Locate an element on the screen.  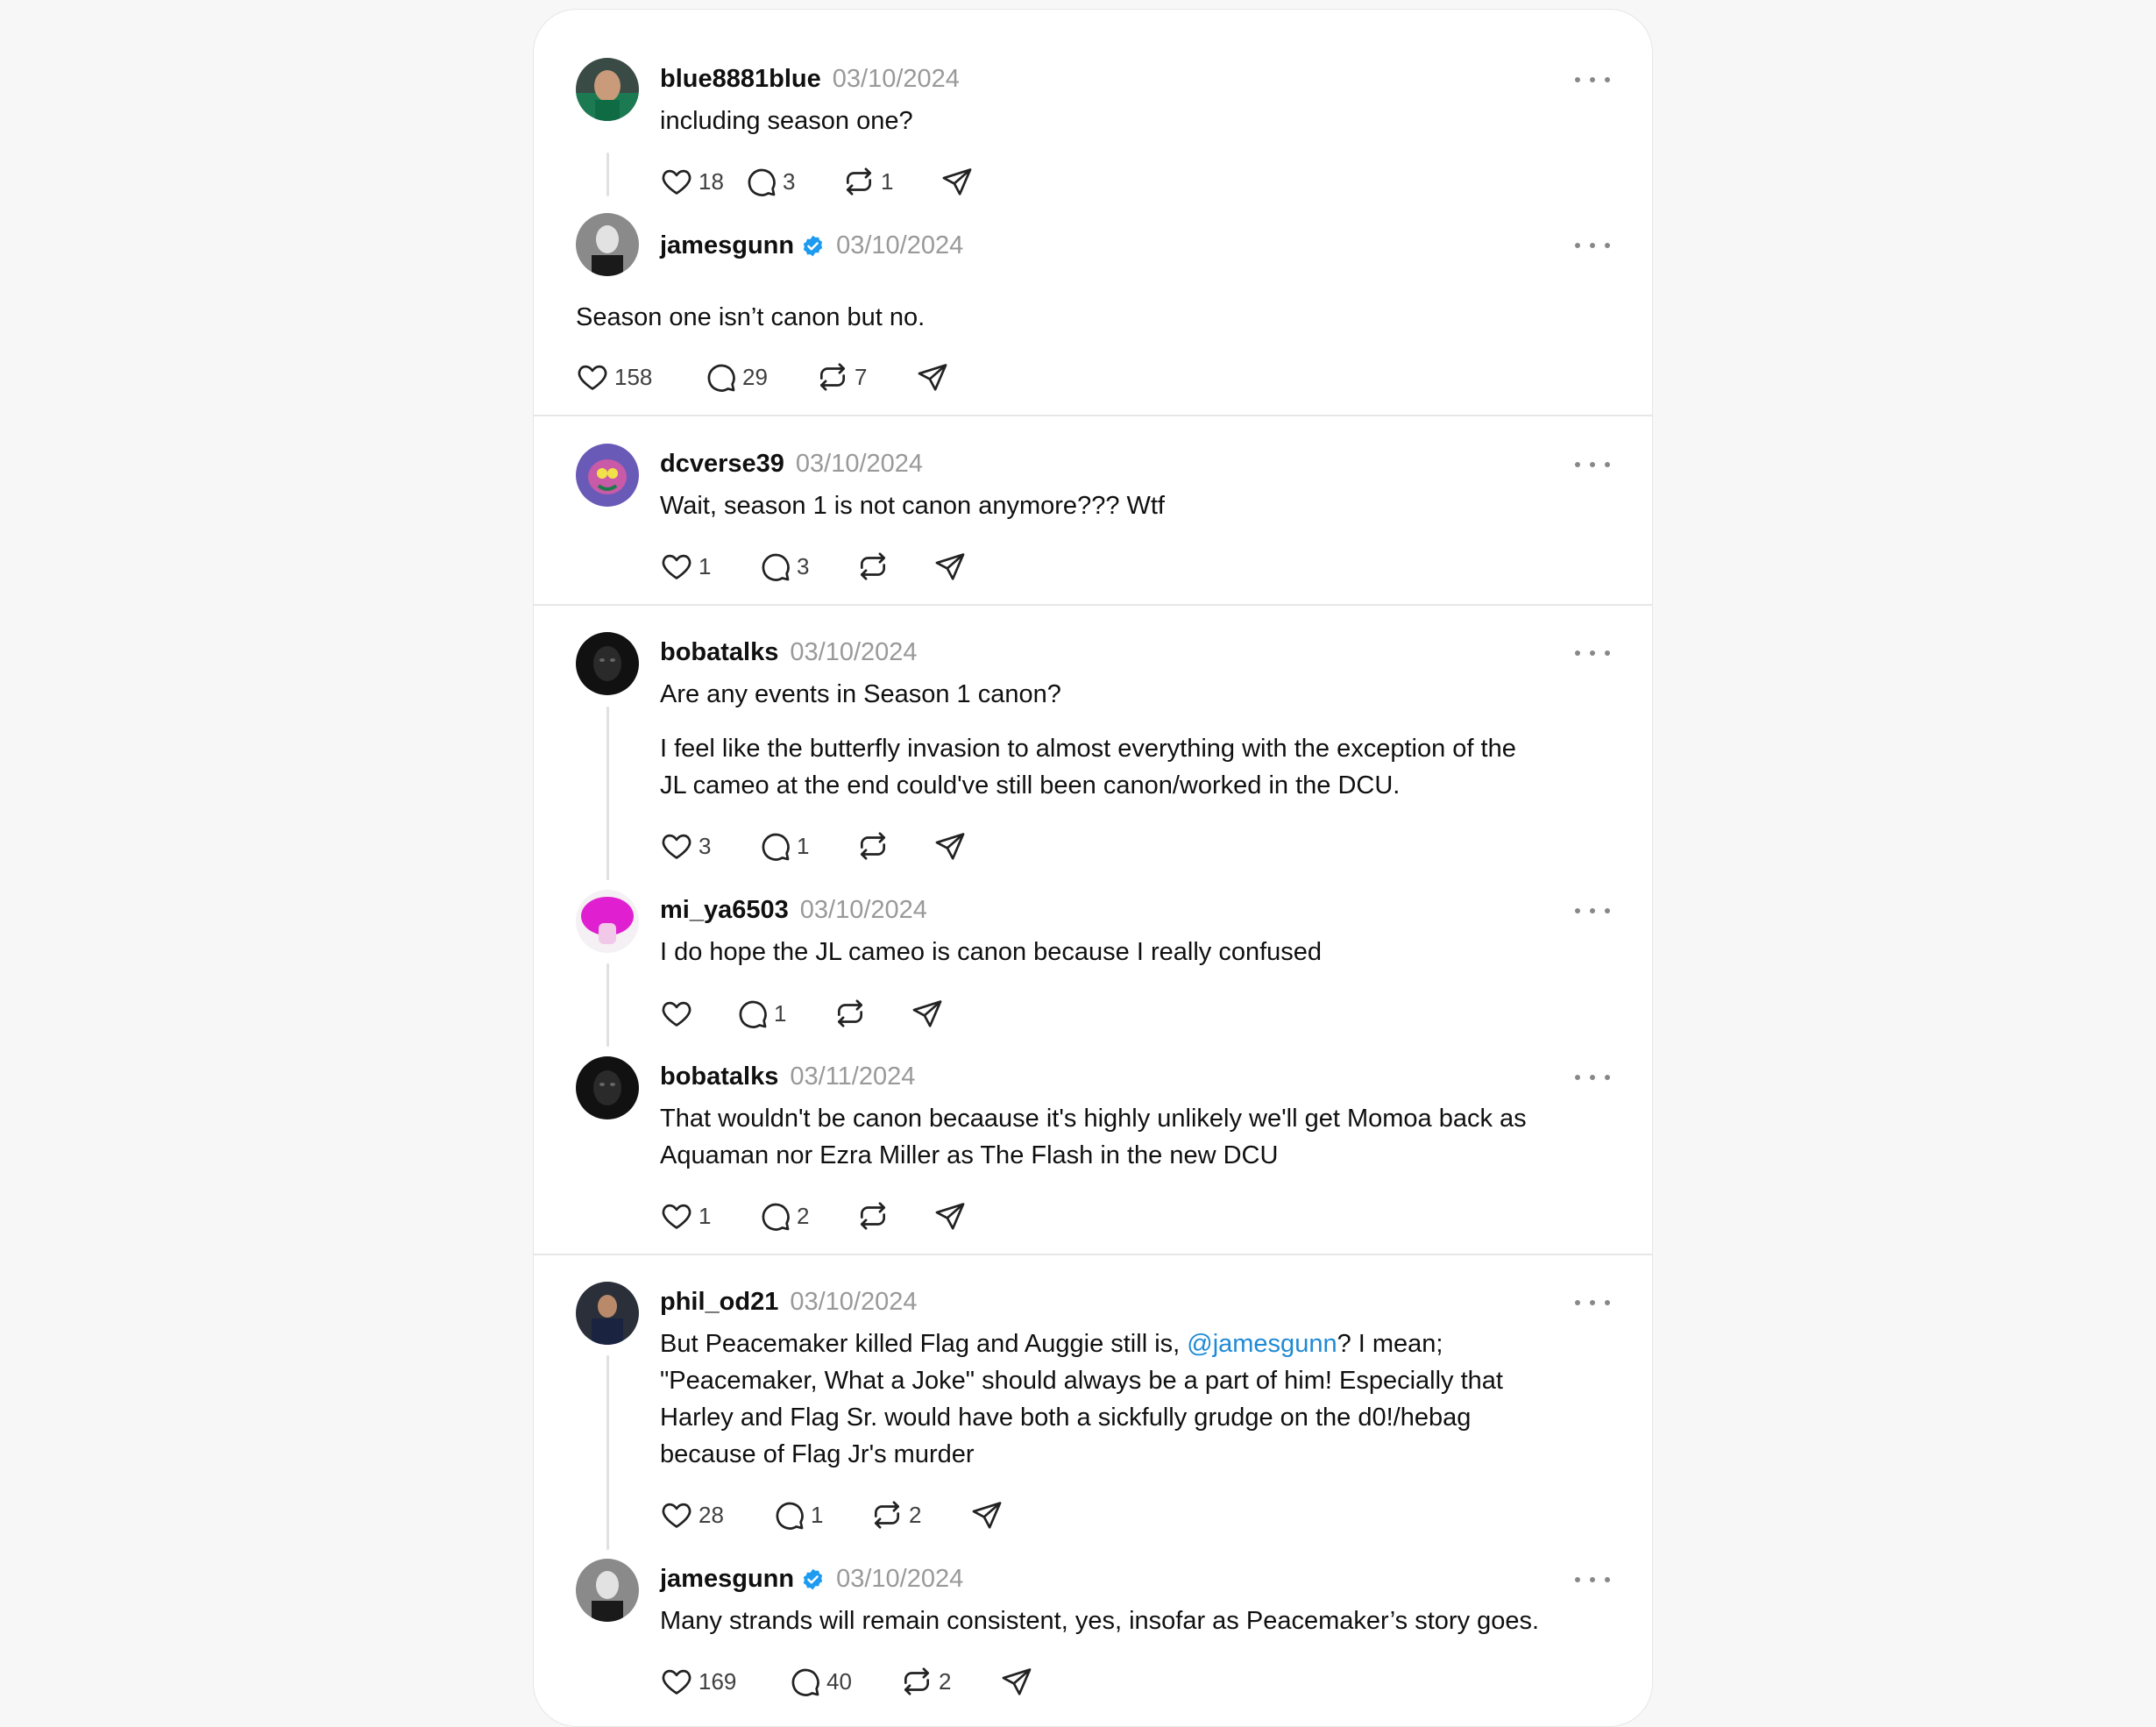
text-segment: ? I mean; is located at coordinates (1390, 1344).